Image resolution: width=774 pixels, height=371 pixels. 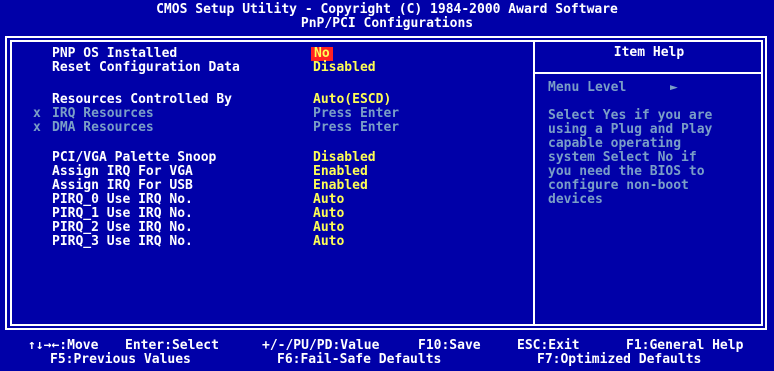 I want to click on setting-label-irq-usb: Assign IRQ For USB, so click(x=122, y=186).